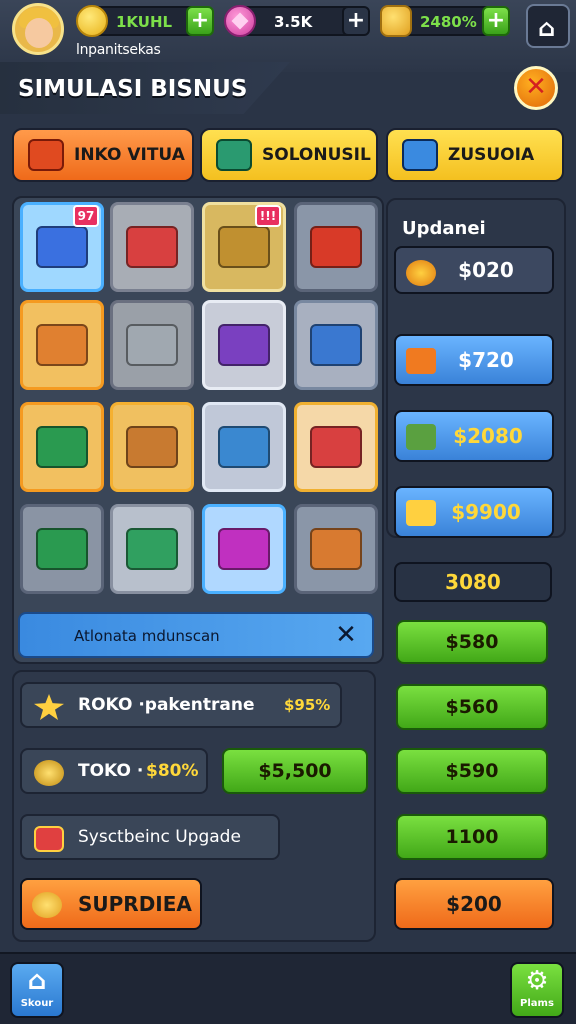 The image size is (576, 1024). I want to click on player-avatar, so click(38, 29).